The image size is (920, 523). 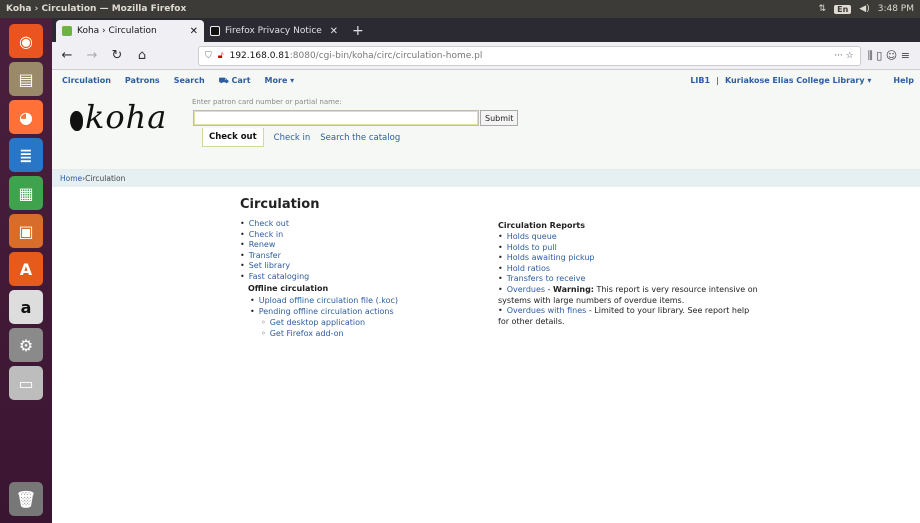 I want to click on breadcrumb-home: Home, so click(x=71, y=178).